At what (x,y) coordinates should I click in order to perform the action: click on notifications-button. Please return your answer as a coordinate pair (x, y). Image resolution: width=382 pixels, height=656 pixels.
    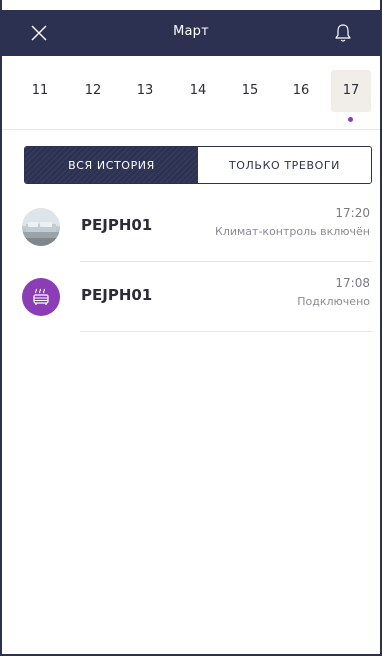
    Looking at the image, I should click on (343, 33).